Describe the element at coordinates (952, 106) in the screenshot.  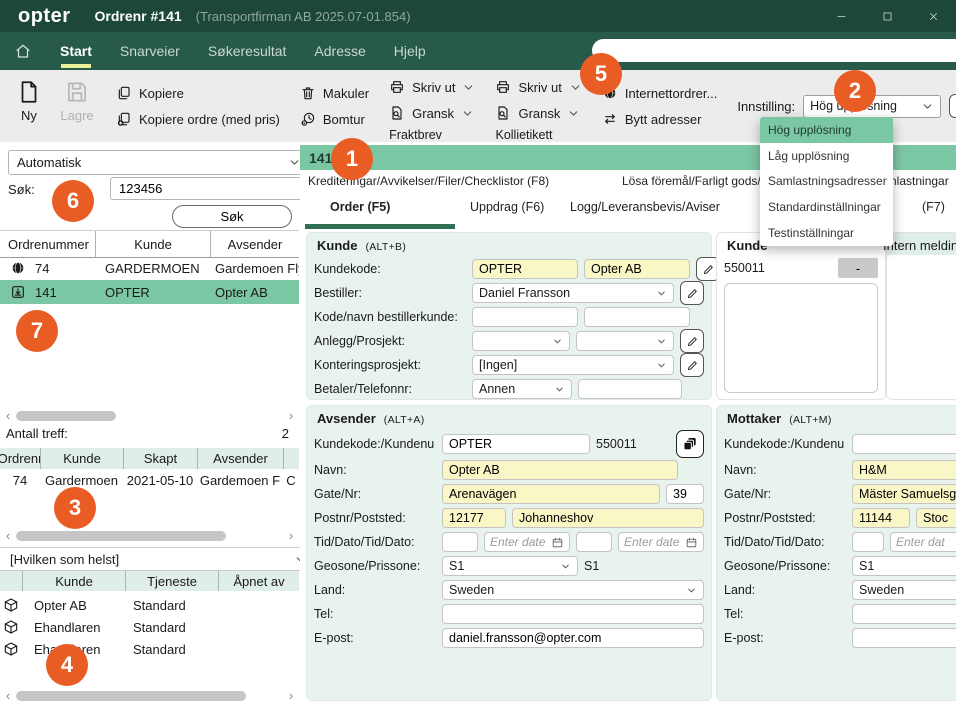
I see `innstilling-edit-button` at that location.